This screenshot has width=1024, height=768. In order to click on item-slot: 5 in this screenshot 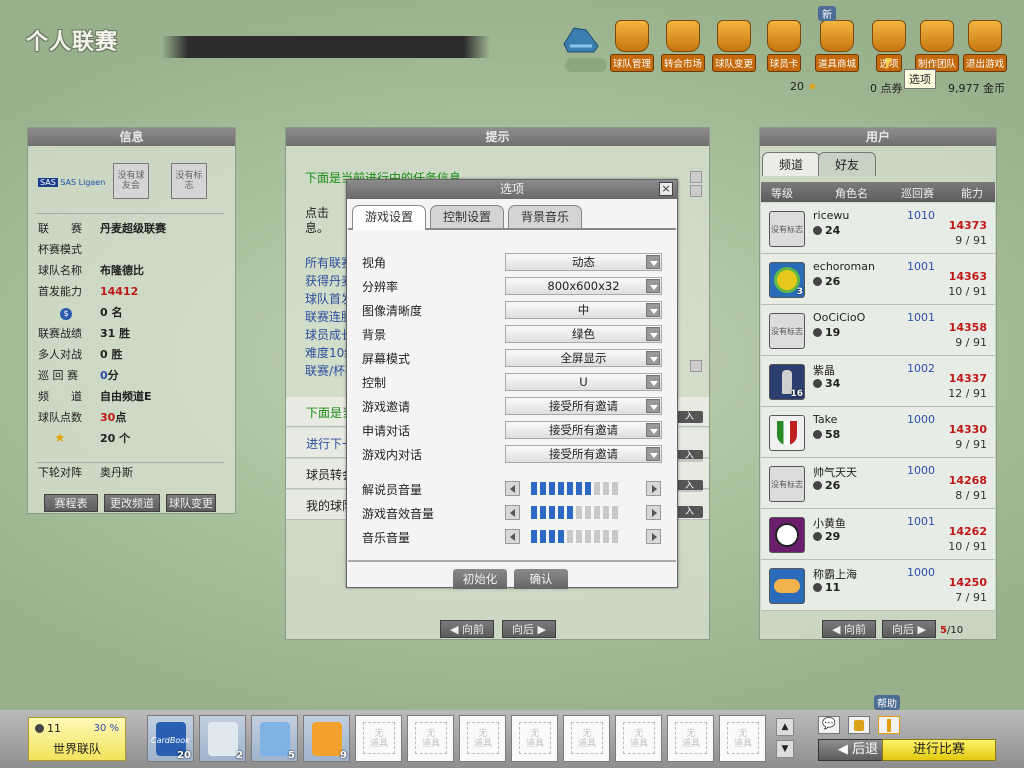, I will do `click(274, 738)`.